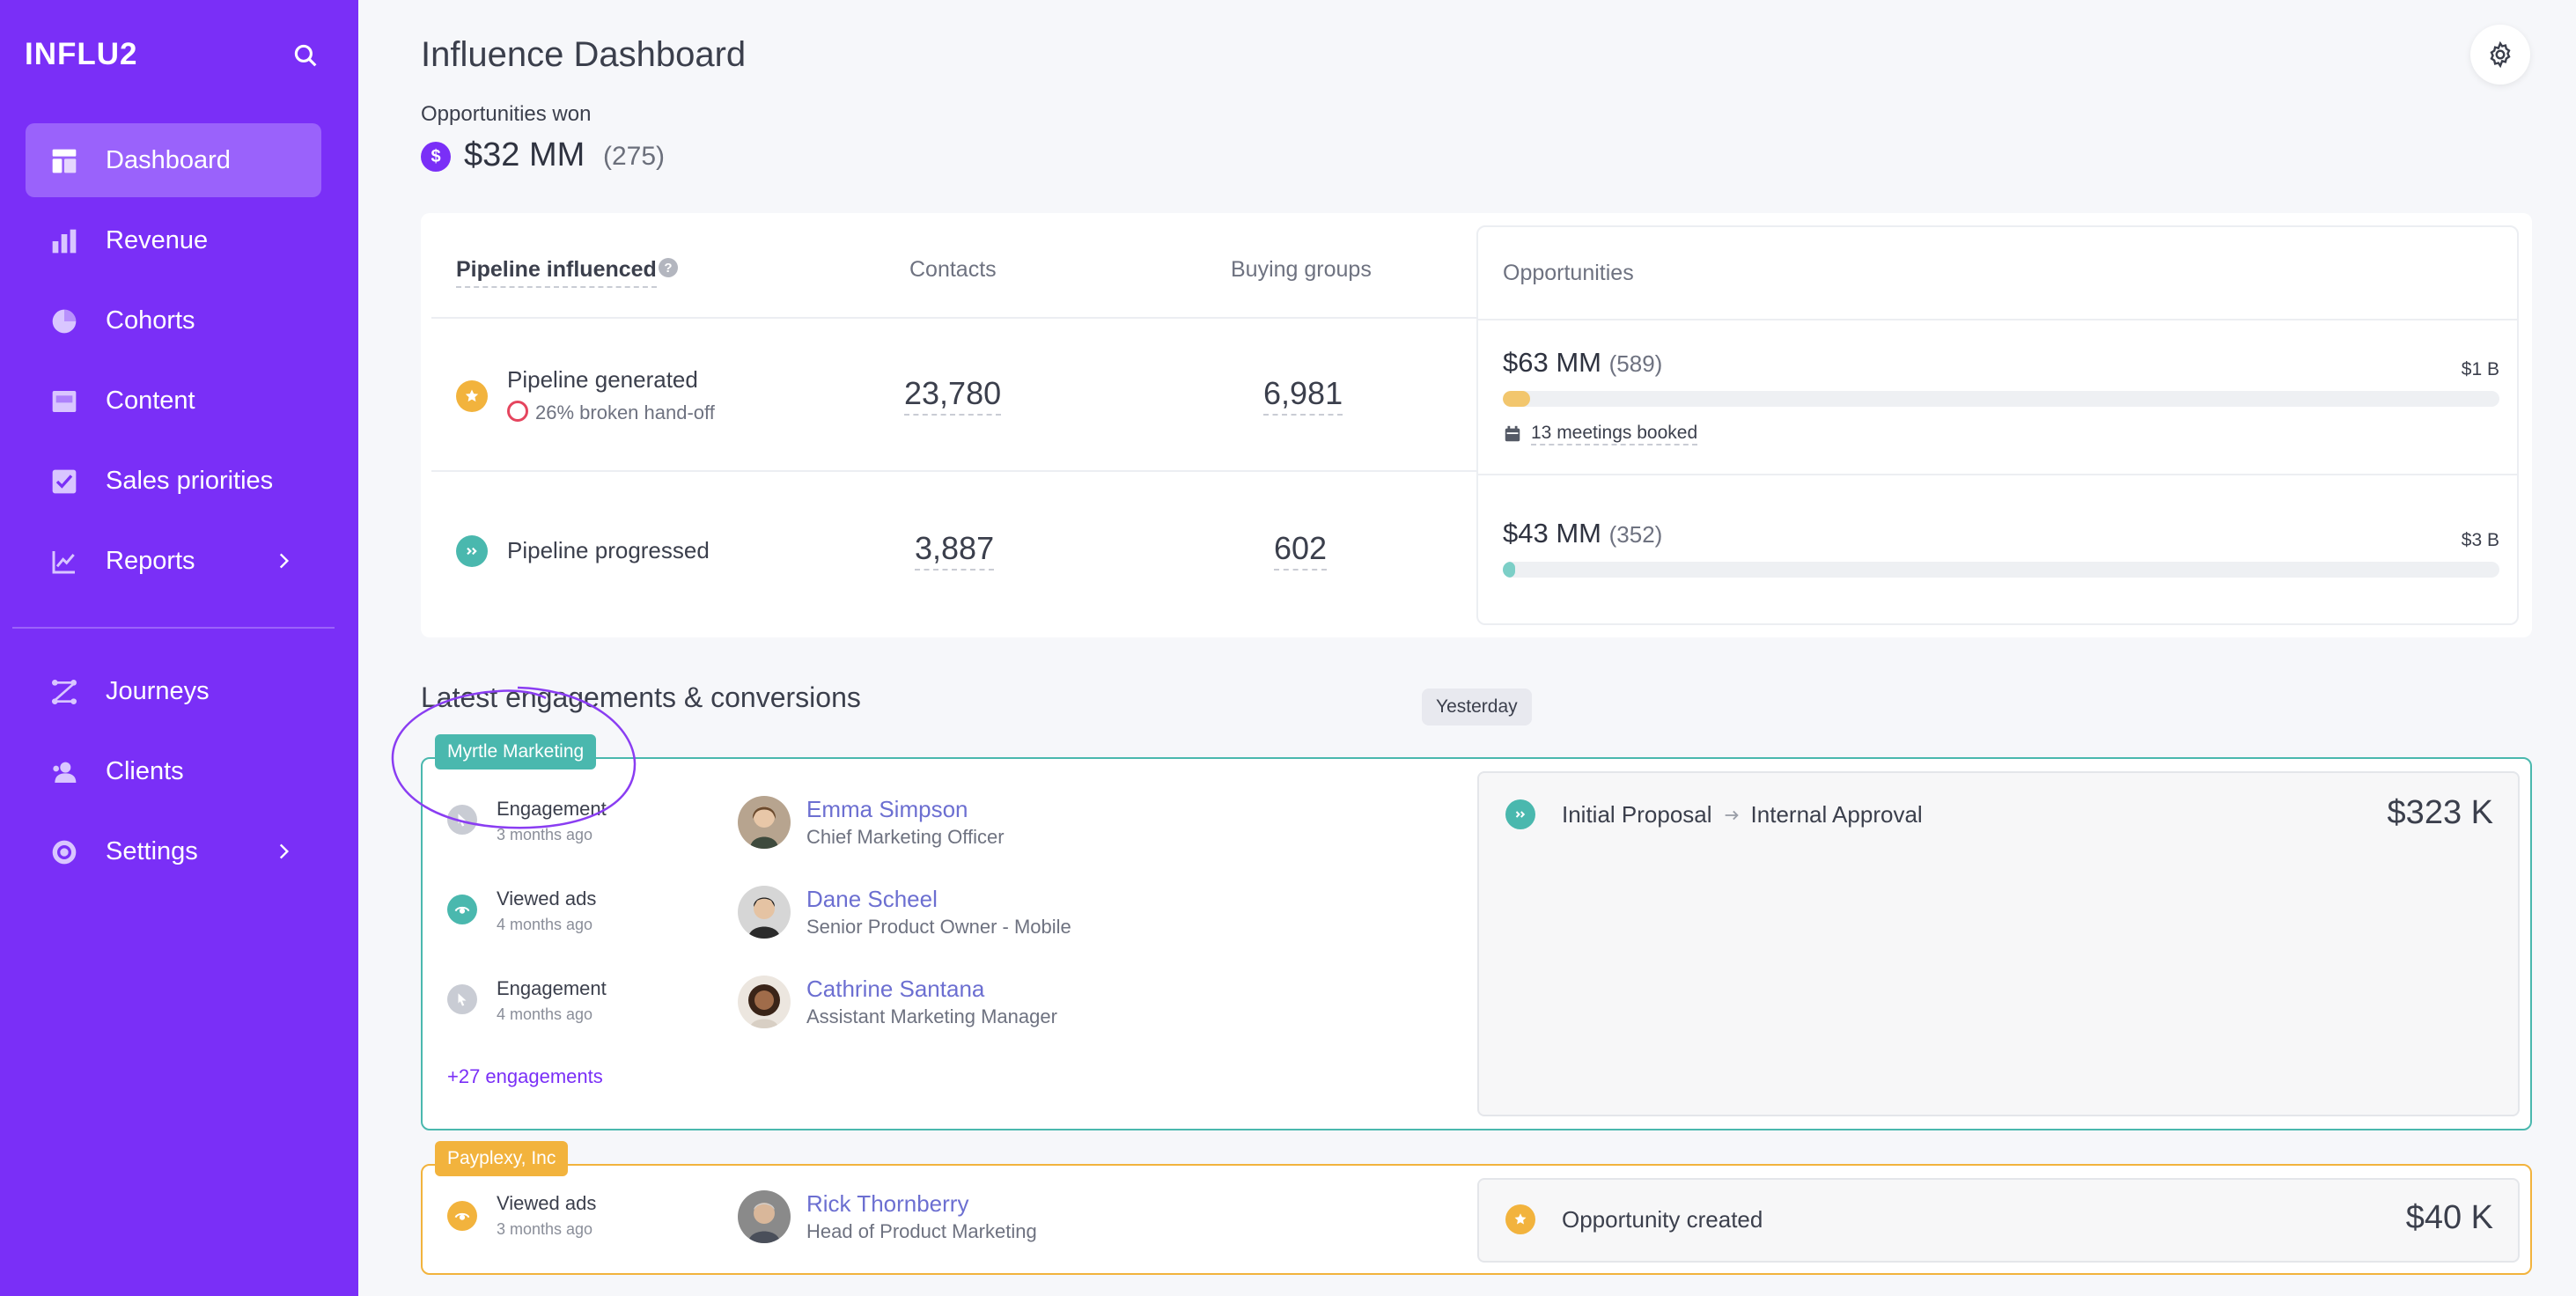 This screenshot has height=1296, width=2576. What do you see at coordinates (1998, 1220) in the screenshot?
I see `stage-panel: Opportunity created $40 K` at bounding box center [1998, 1220].